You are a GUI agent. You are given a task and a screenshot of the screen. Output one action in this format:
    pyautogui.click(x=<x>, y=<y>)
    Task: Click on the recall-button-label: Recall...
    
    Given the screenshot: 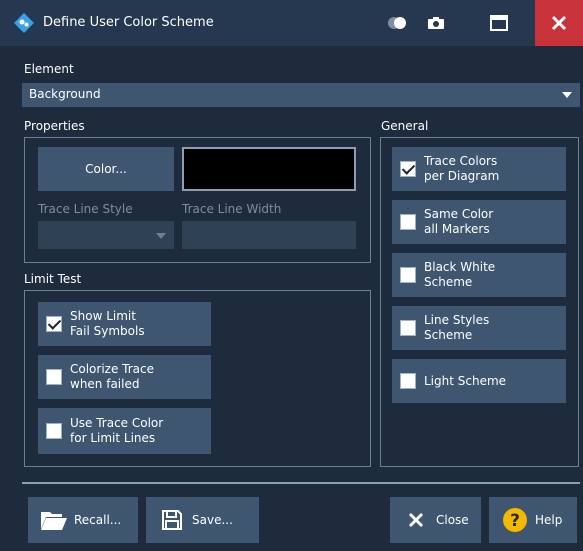 What is the action you would take?
    pyautogui.click(x=98, y=520)
    